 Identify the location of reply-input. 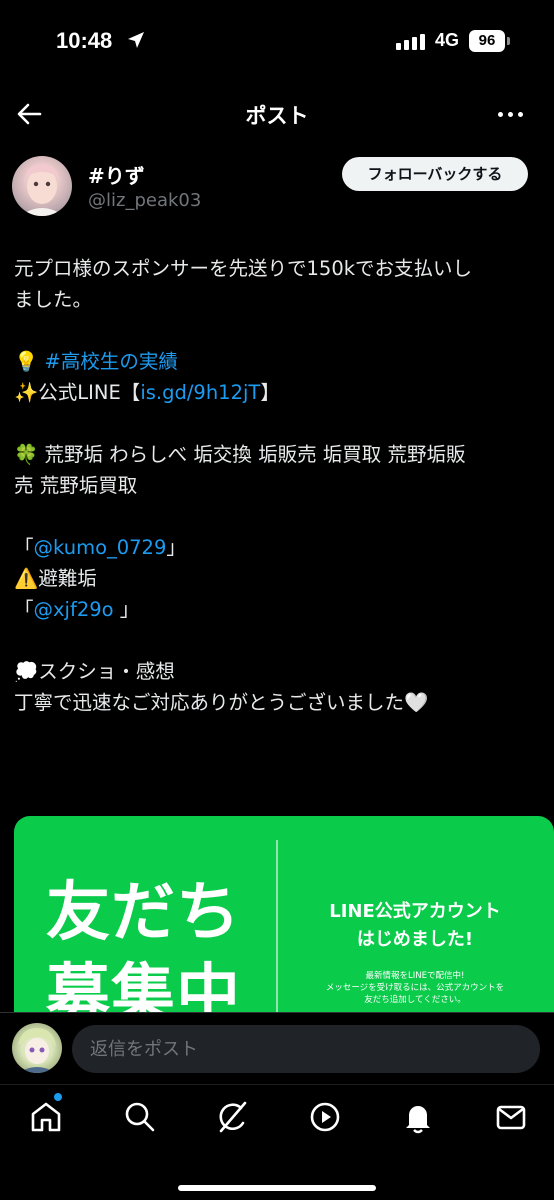
(306, 1049).